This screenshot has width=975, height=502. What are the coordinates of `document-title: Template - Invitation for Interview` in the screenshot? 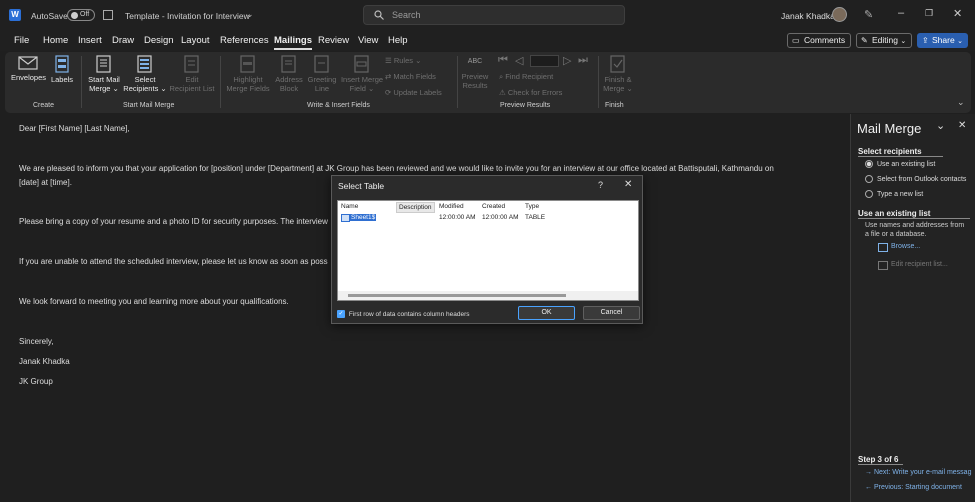 It's located at (187, 16).